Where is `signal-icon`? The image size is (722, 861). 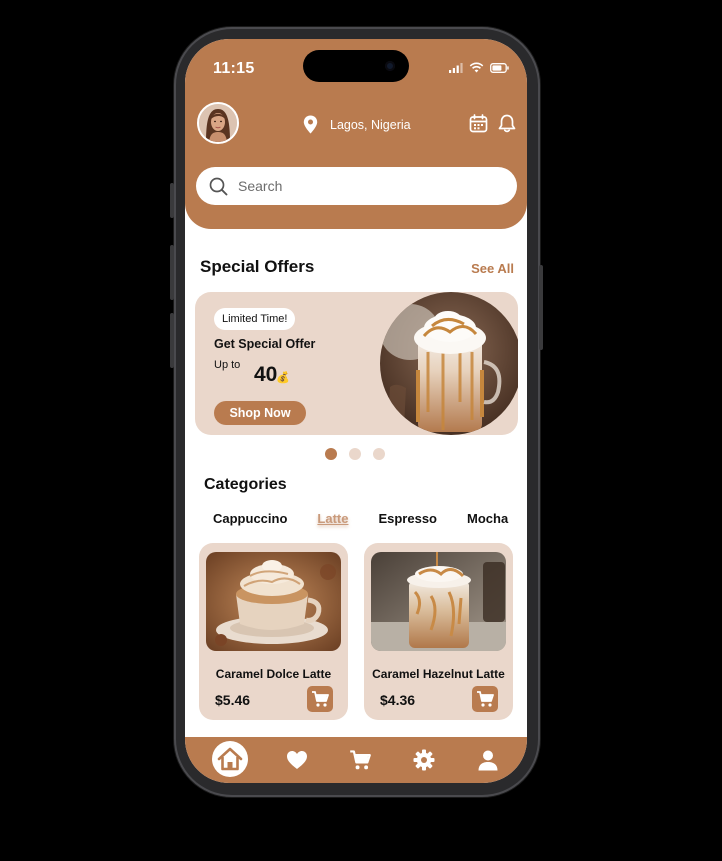
signal-icon is located at coordinates (456, 68).